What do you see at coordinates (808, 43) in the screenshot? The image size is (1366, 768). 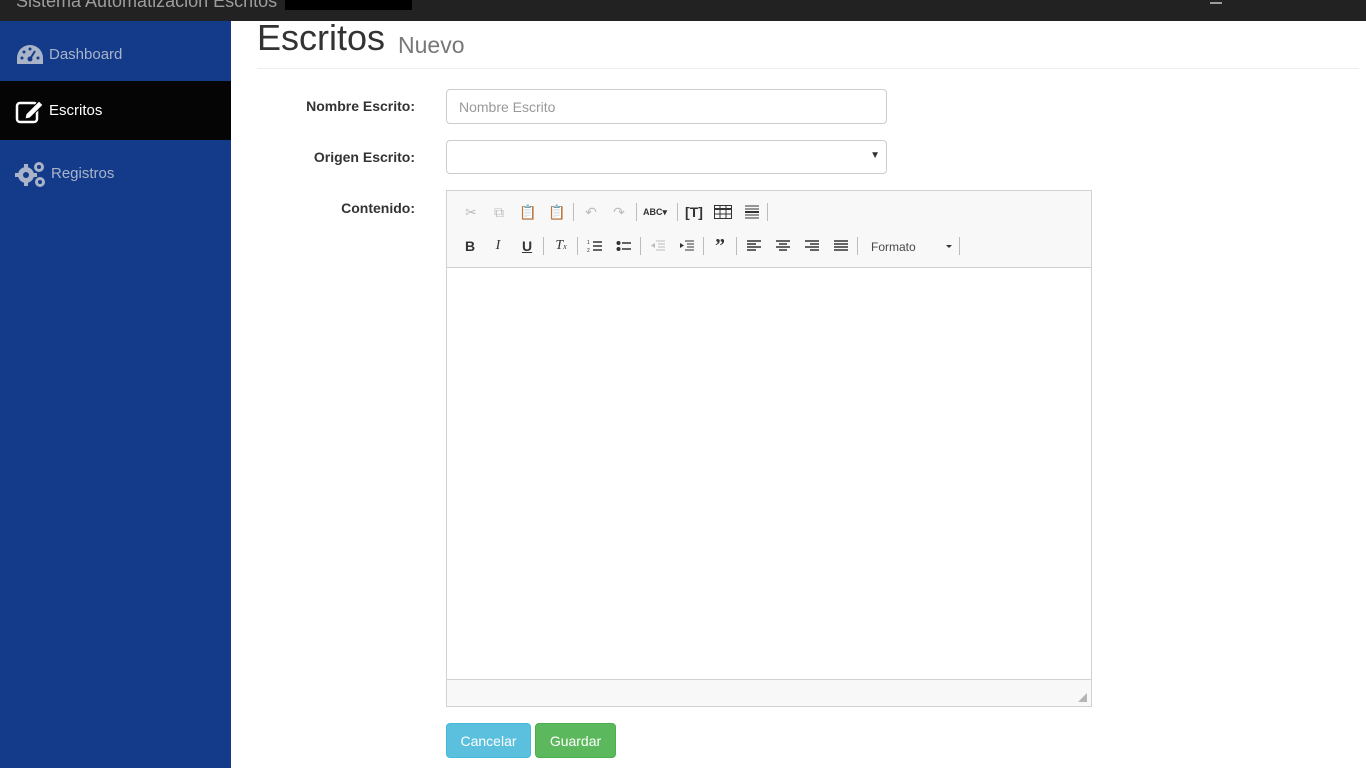 I see `page-header: Escritos Nuevo` at bounding box center [808, 43].